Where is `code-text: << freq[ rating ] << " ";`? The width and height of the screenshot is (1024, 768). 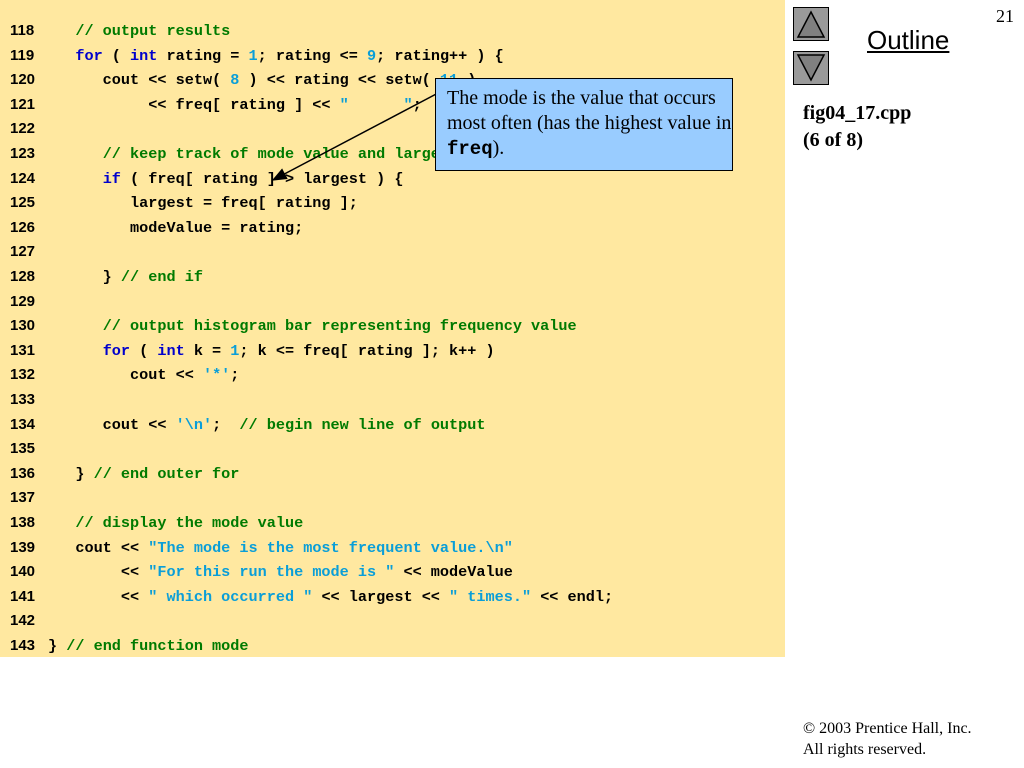 code-text: << freq[ rating ] << " "; is located at coordinates (234, 105).